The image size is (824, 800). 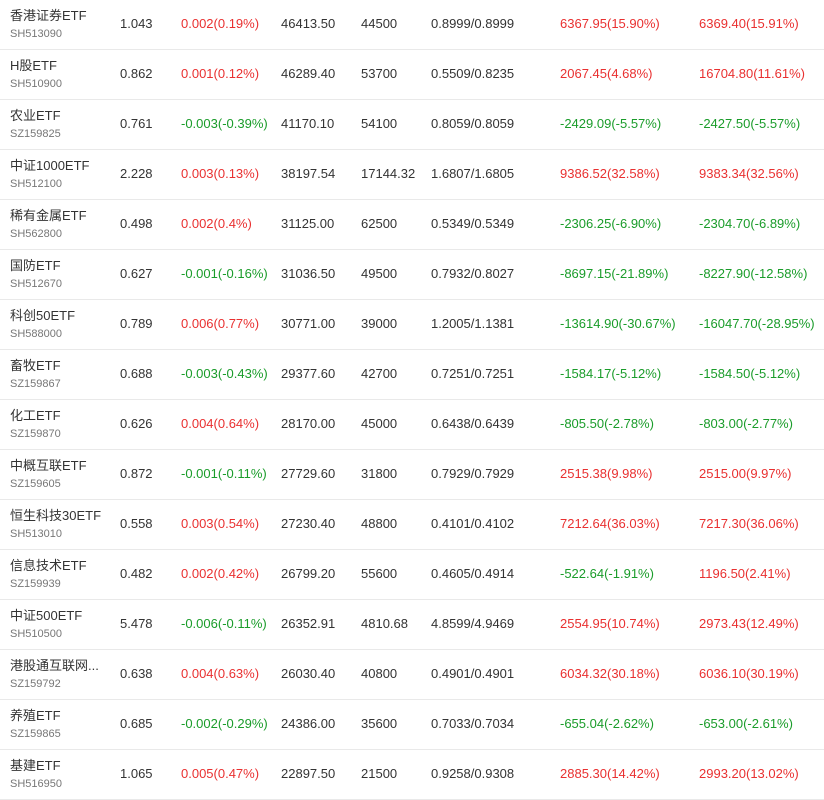 I want to click on profit-loss-cell: 7212.64(36.03%), so click(x=610, y=523).